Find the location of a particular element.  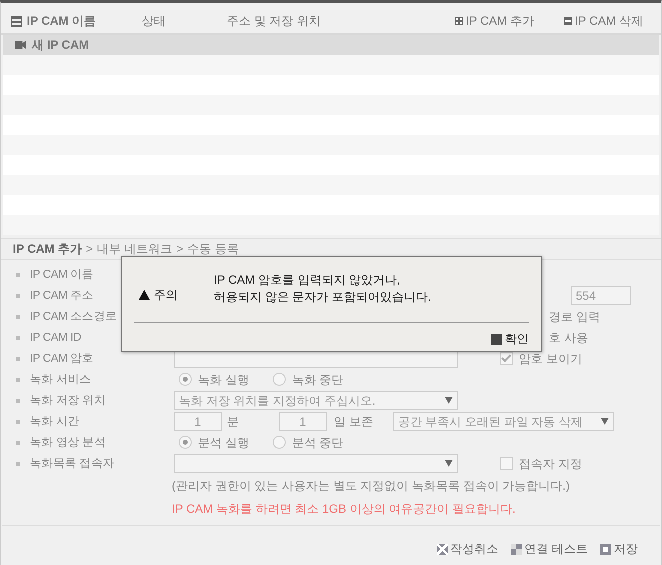

dialog-title: 주의 is located at coordinates (166, 295).